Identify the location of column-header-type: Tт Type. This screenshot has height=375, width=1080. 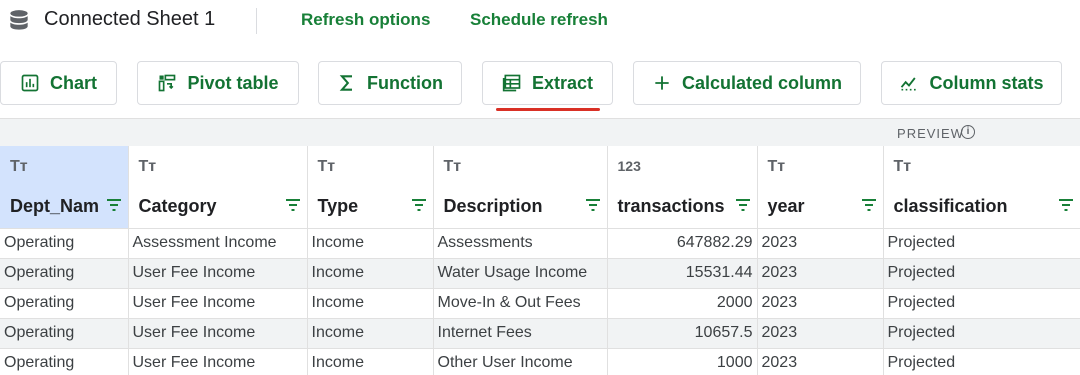
(370, 187).